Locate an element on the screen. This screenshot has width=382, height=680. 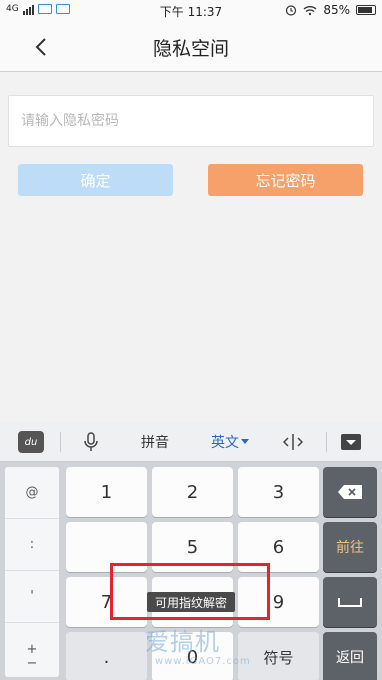
baidu-logo-icon: du is located at coordinates (31, 442).